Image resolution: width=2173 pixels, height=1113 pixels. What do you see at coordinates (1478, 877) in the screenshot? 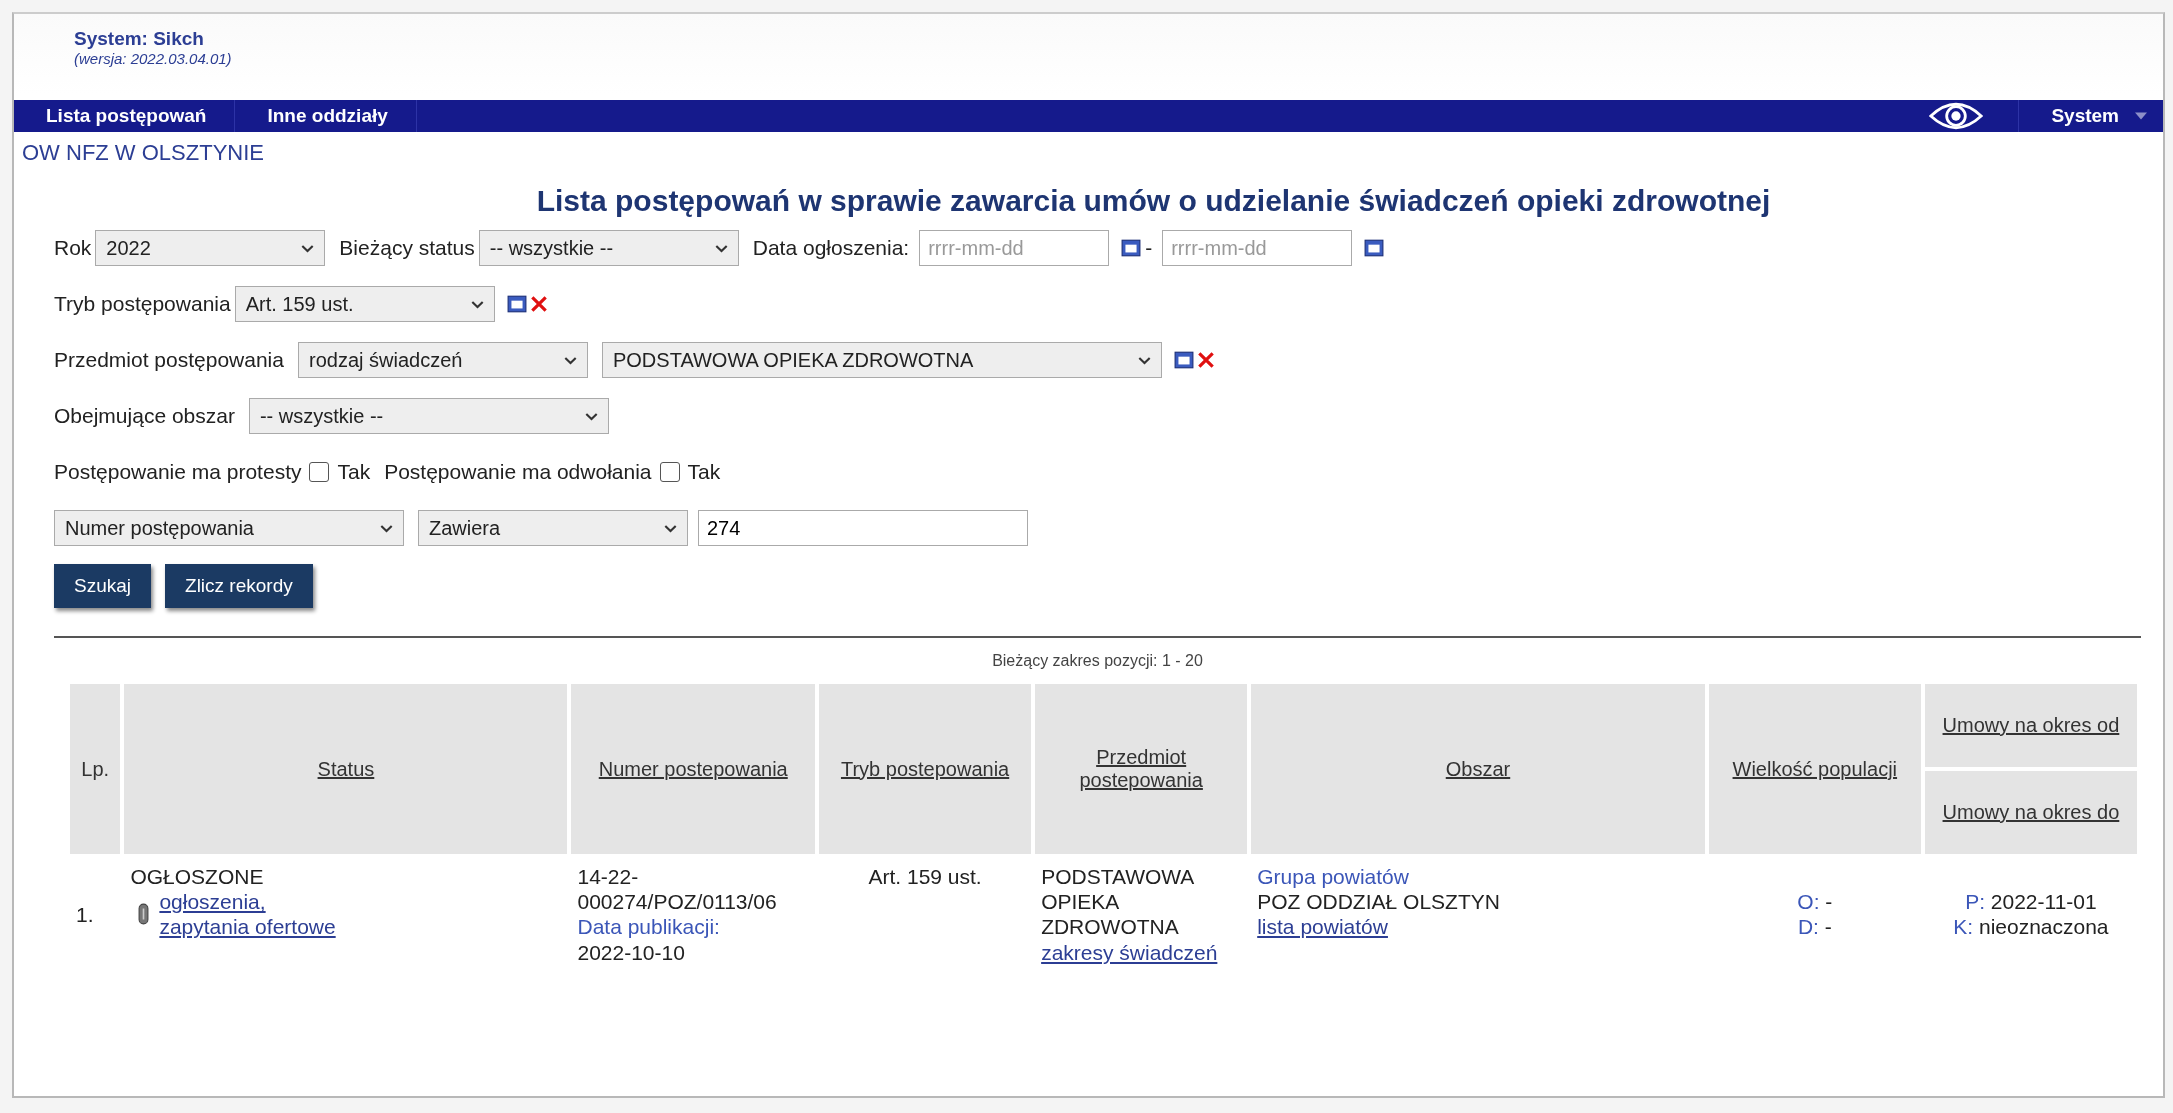
I see `area-group: Grupa powiatów` at bounding box center [1478, 877].